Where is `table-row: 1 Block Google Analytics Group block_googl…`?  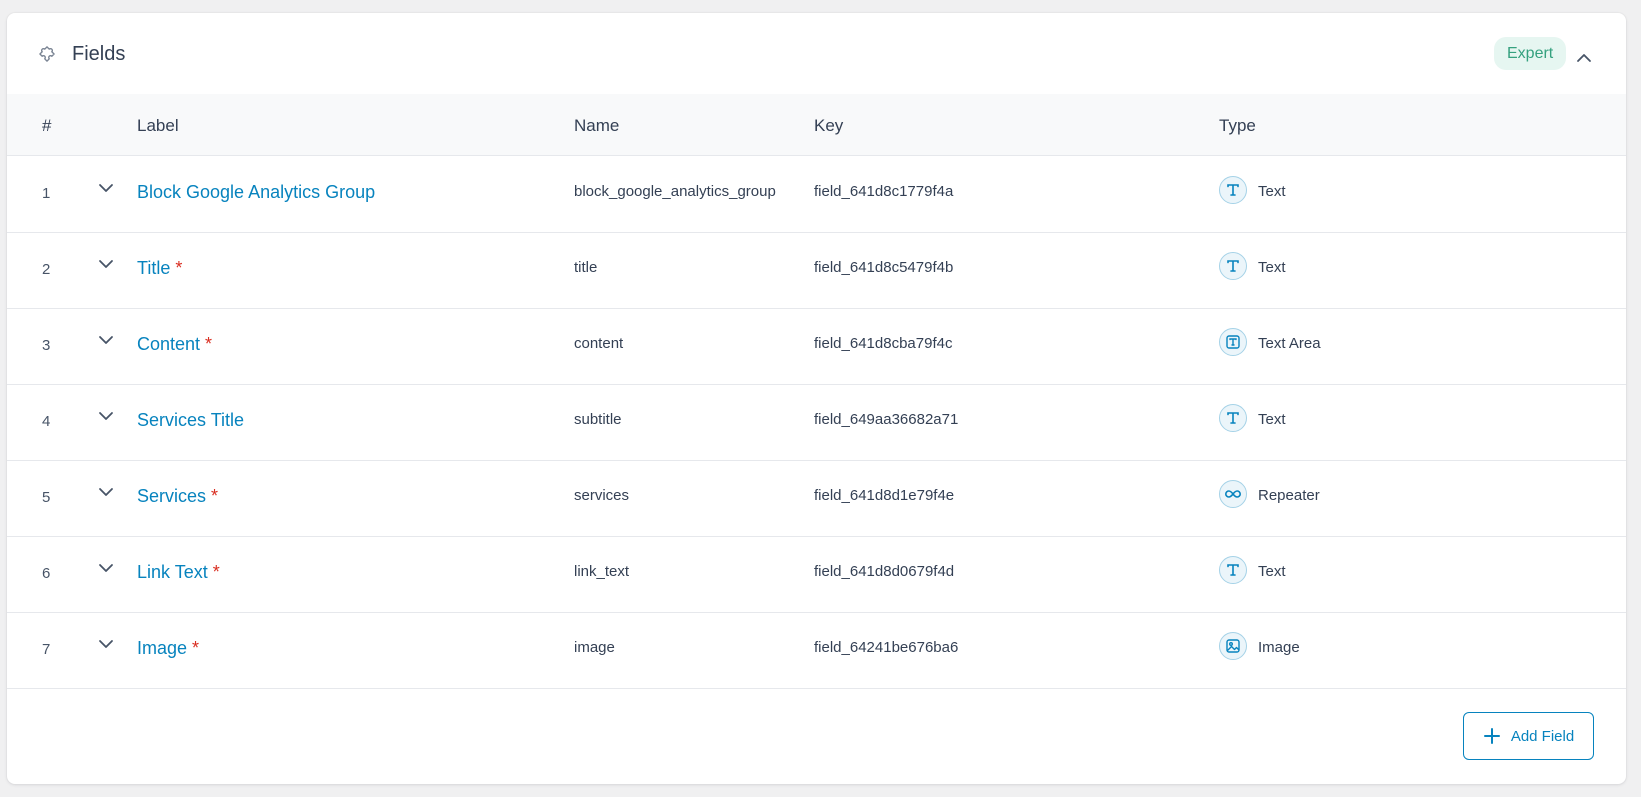
table-row: 1 Block Google Analytics Group block_googl… is located at coordinates (816, 194).